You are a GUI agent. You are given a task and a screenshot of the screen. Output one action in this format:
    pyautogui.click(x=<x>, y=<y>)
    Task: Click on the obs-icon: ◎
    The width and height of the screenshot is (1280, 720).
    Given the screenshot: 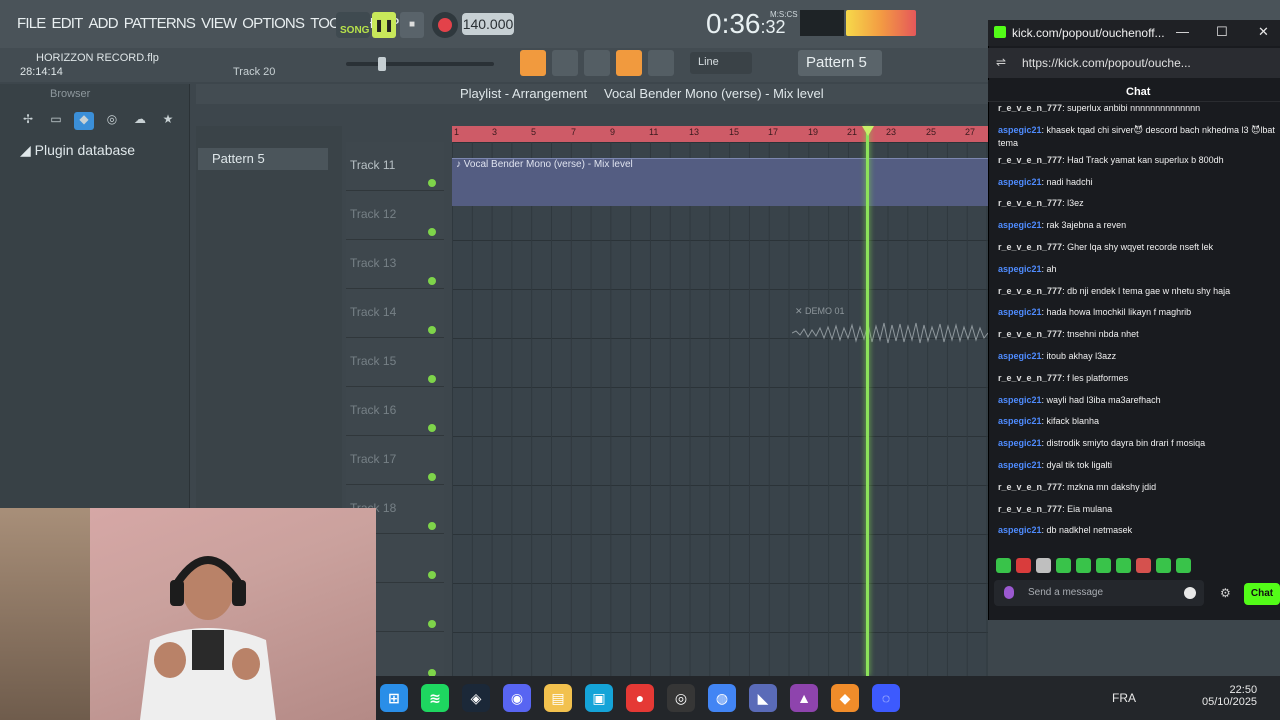 What is the action you would take?
    pyautogui.click(x=681, y=698)
    